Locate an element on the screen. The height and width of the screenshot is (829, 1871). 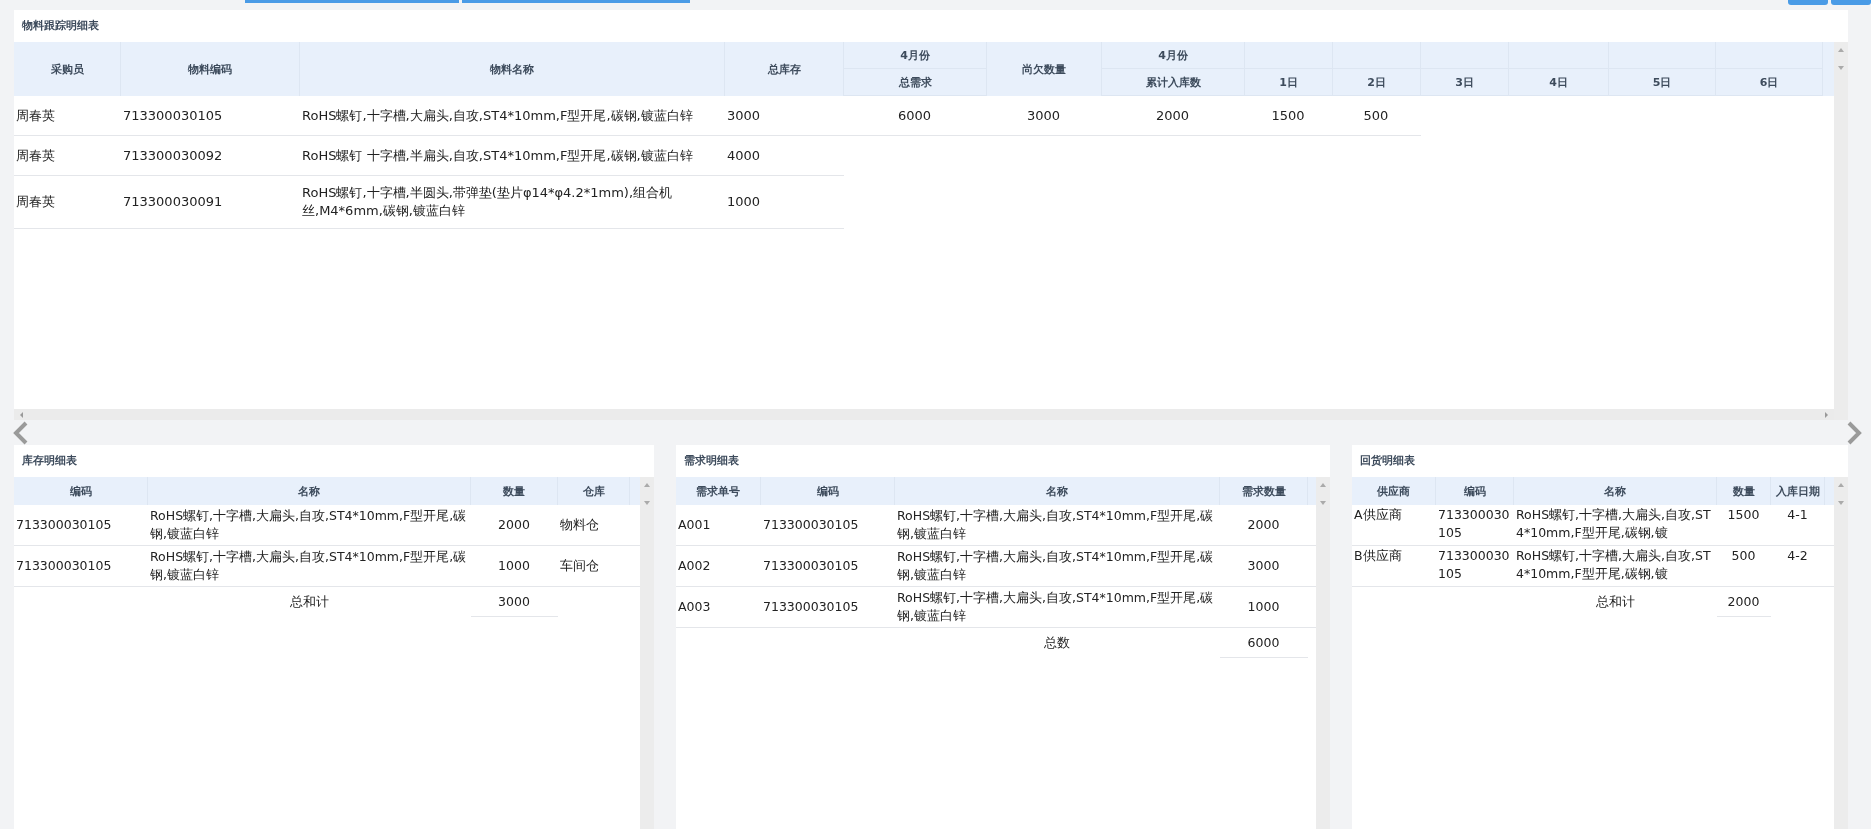
table-cell: A002 is located at coordinates (694, 566).